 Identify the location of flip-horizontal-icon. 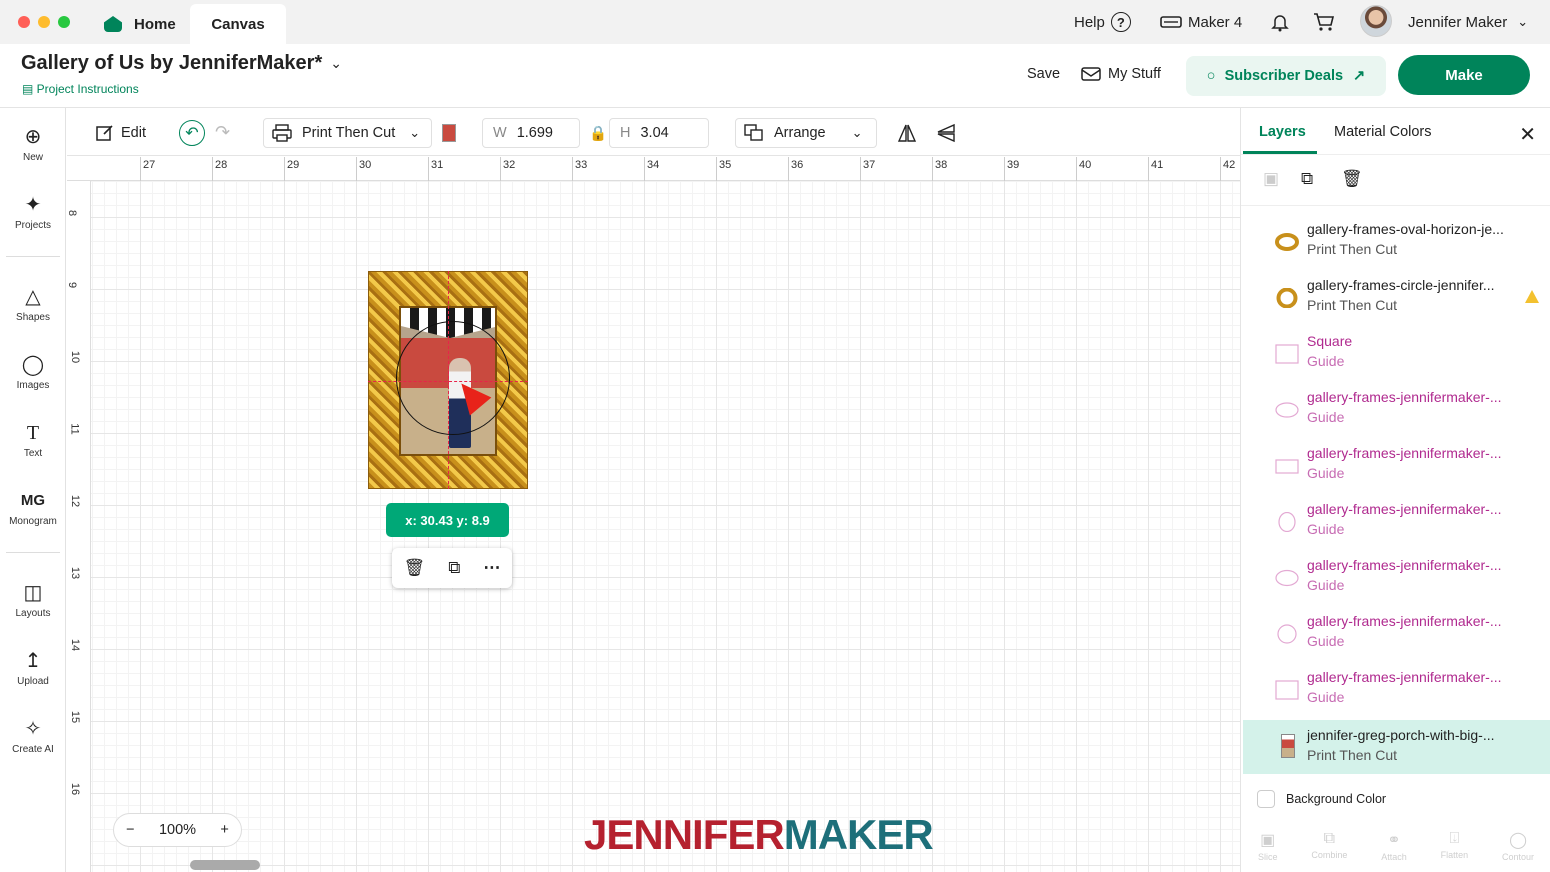
(907, 133).